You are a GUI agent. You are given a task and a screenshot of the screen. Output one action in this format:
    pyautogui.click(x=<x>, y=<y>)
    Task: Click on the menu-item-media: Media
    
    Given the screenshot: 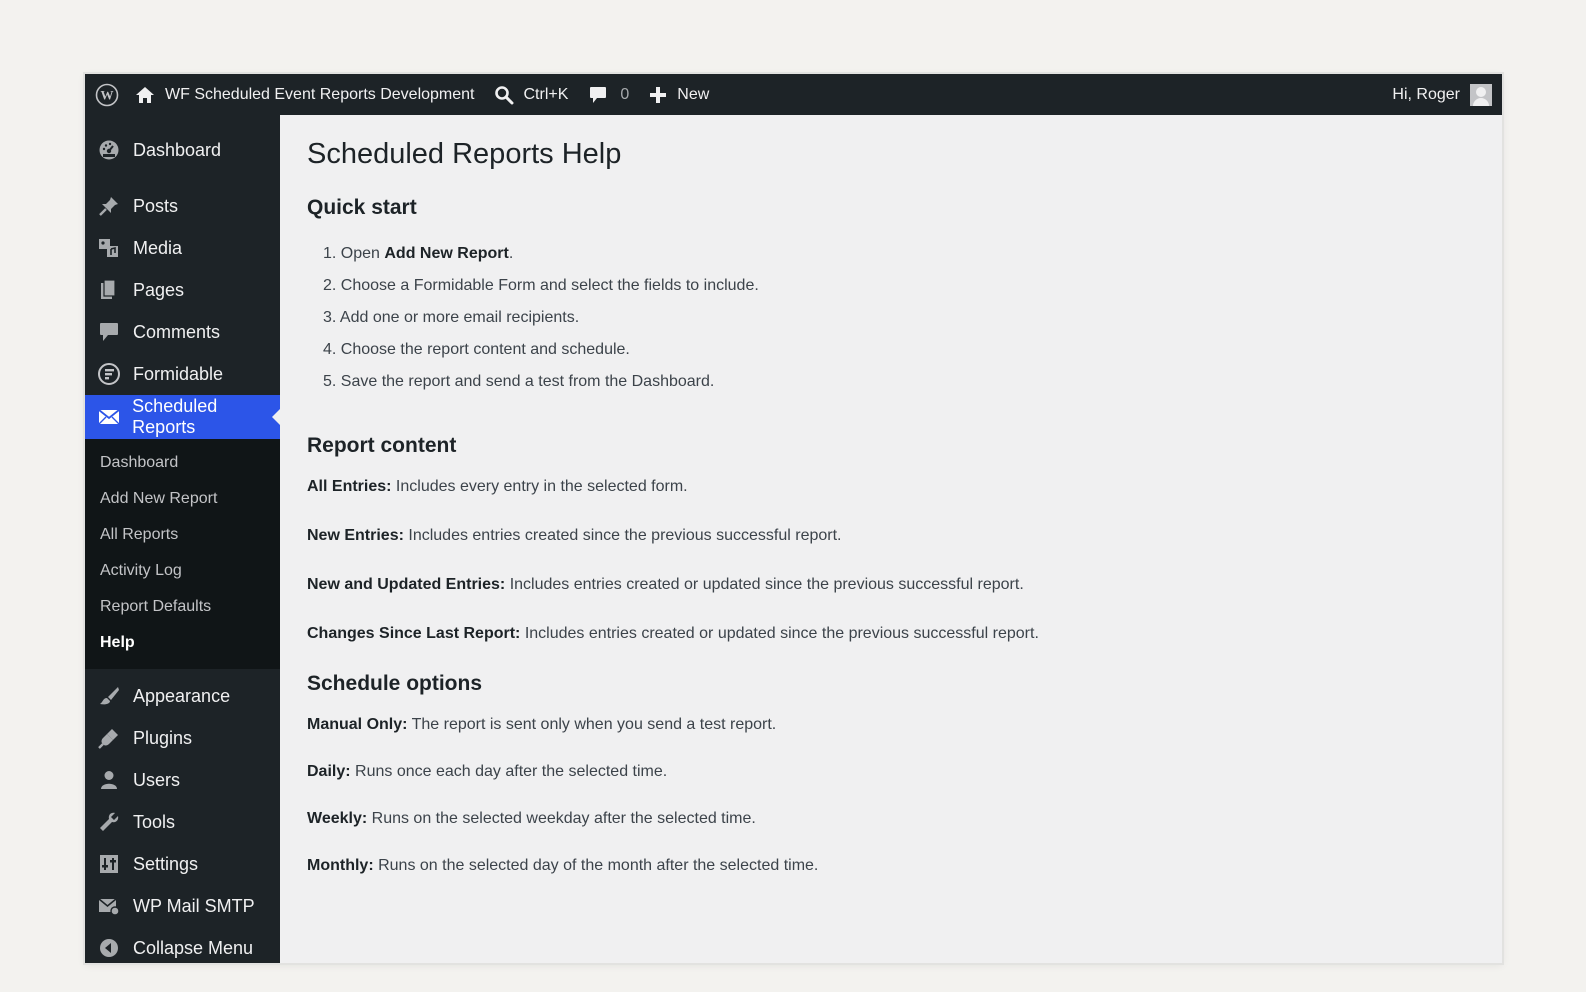 What is the action you would take?
    pyautogui.click(x=182, y=248)
    